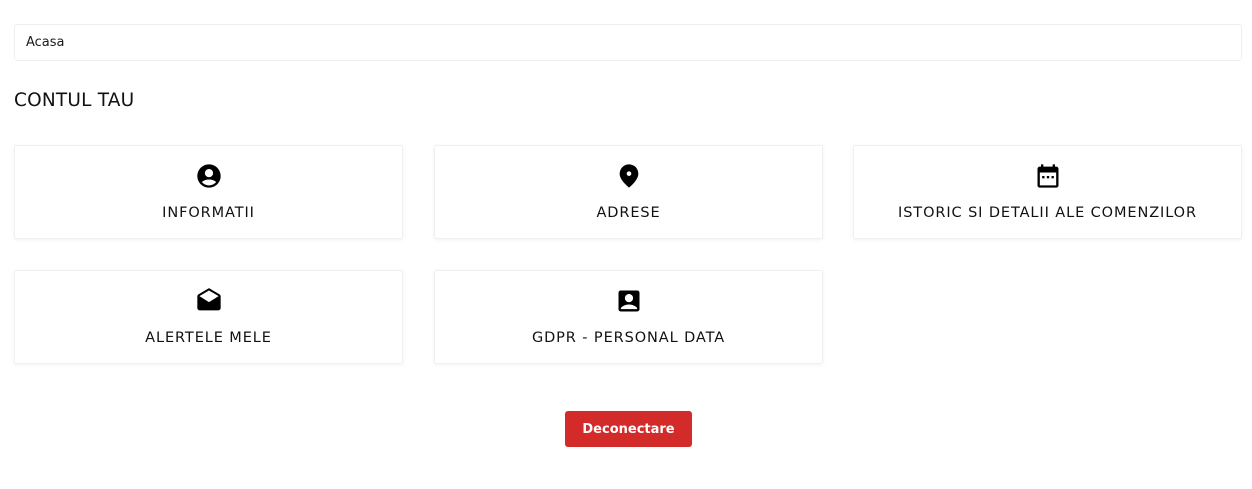 The height and width of the screenshot is (489, 1252). Describe the element at coordinates (628, 213) in the screenshot. I see `addresses-card-label: ADRESE` at that location.